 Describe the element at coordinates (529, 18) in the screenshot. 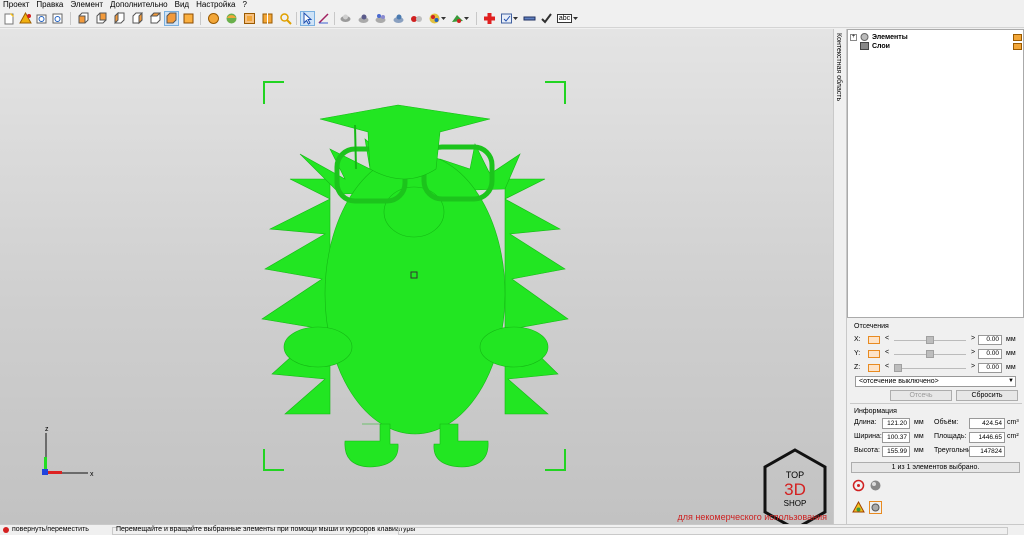

I see `minus-icon` at that location.